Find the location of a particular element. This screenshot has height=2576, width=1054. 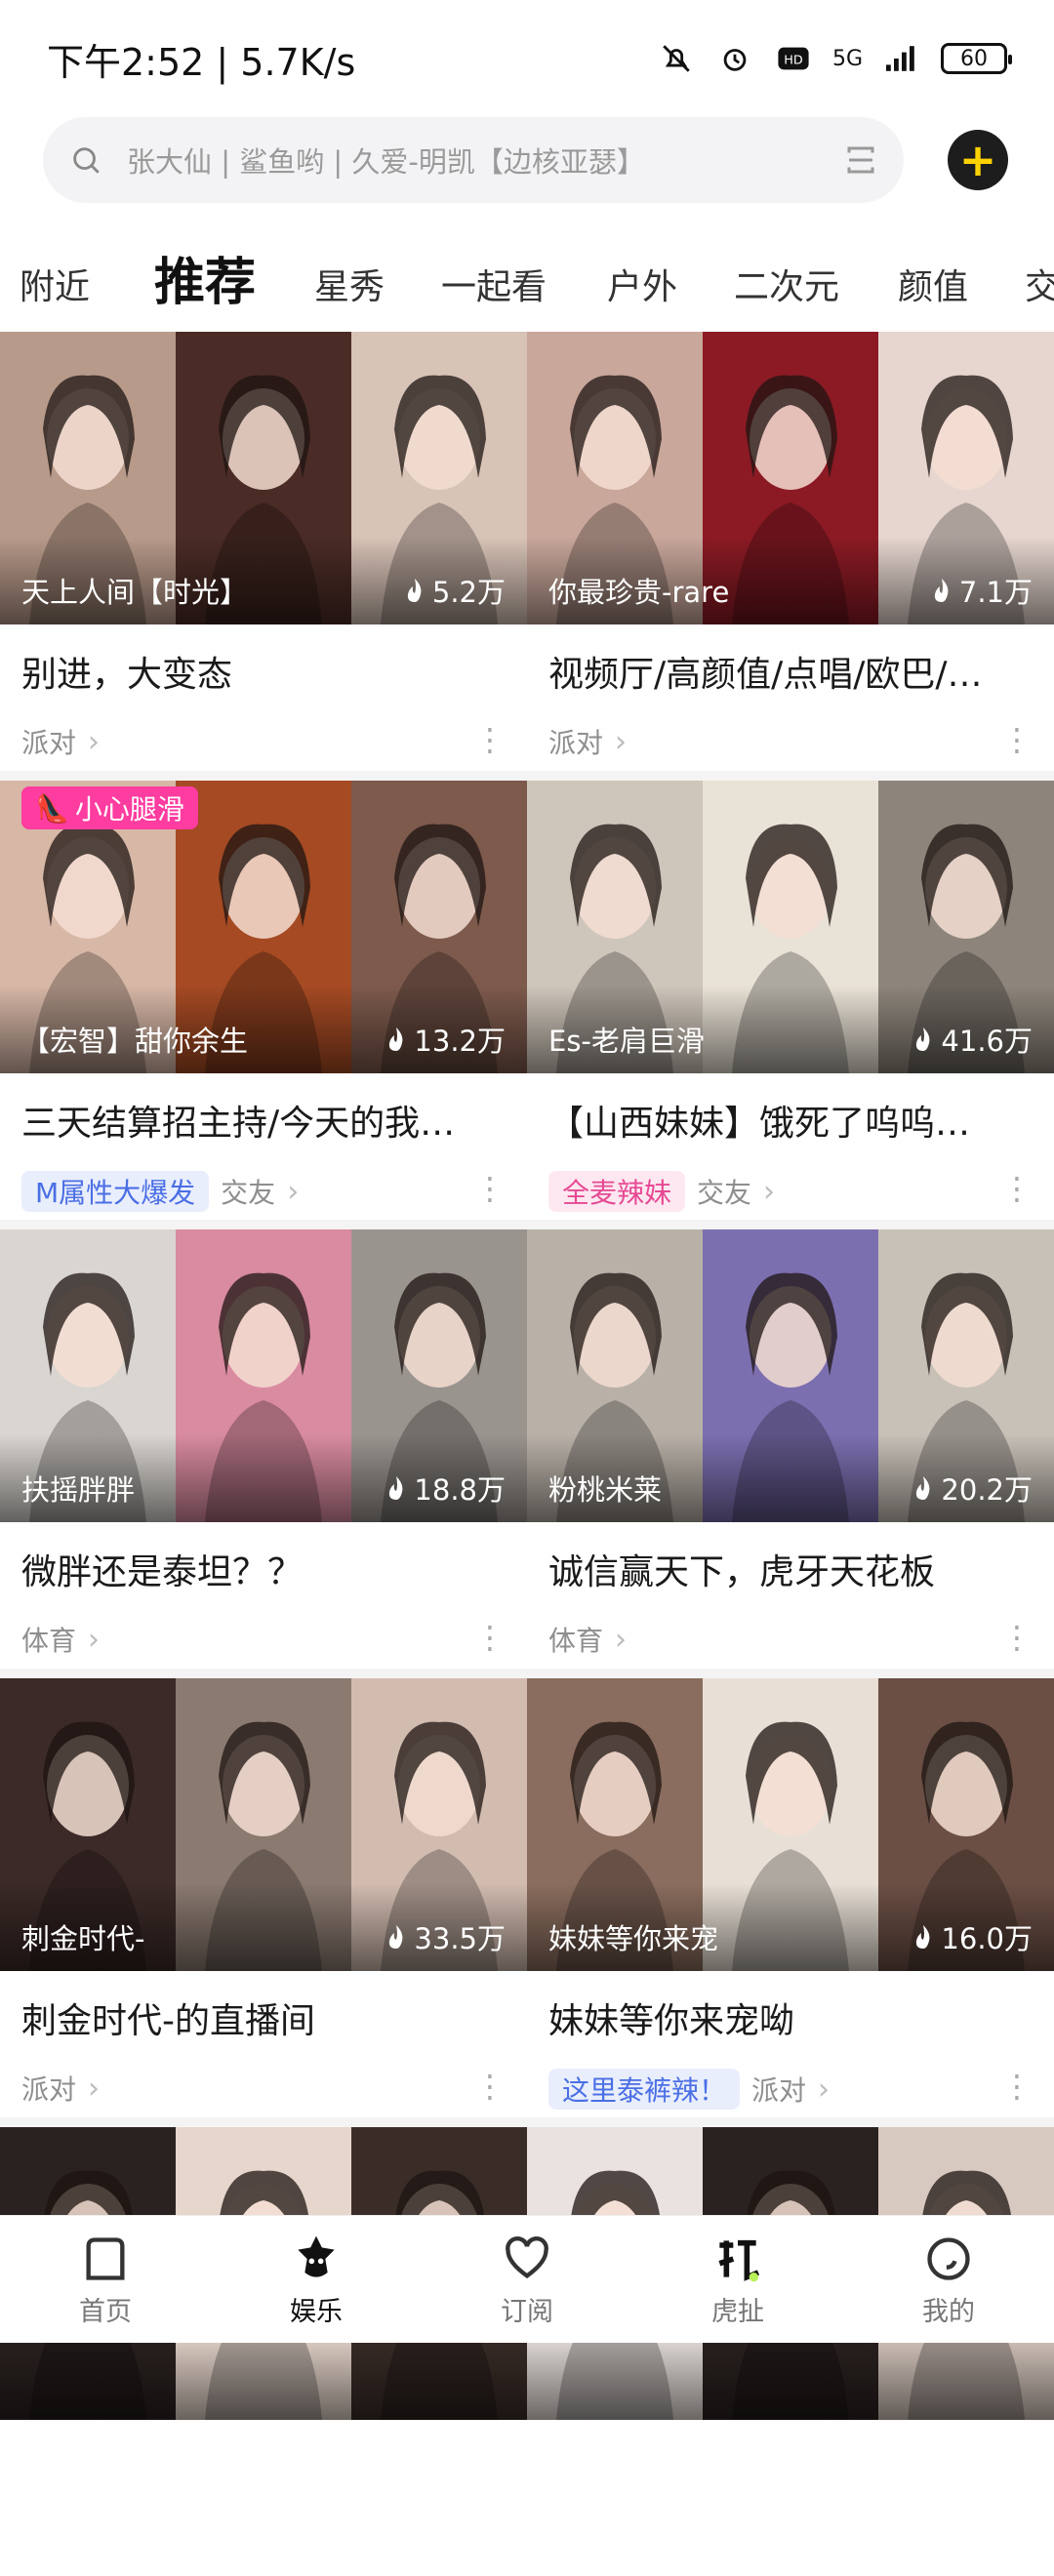

live-card: 你最珍贵-rare 7.1万视频厅/高颜值/点唱/欧巴/… 派对 › ⋮ is located at coordinates (790, 556).